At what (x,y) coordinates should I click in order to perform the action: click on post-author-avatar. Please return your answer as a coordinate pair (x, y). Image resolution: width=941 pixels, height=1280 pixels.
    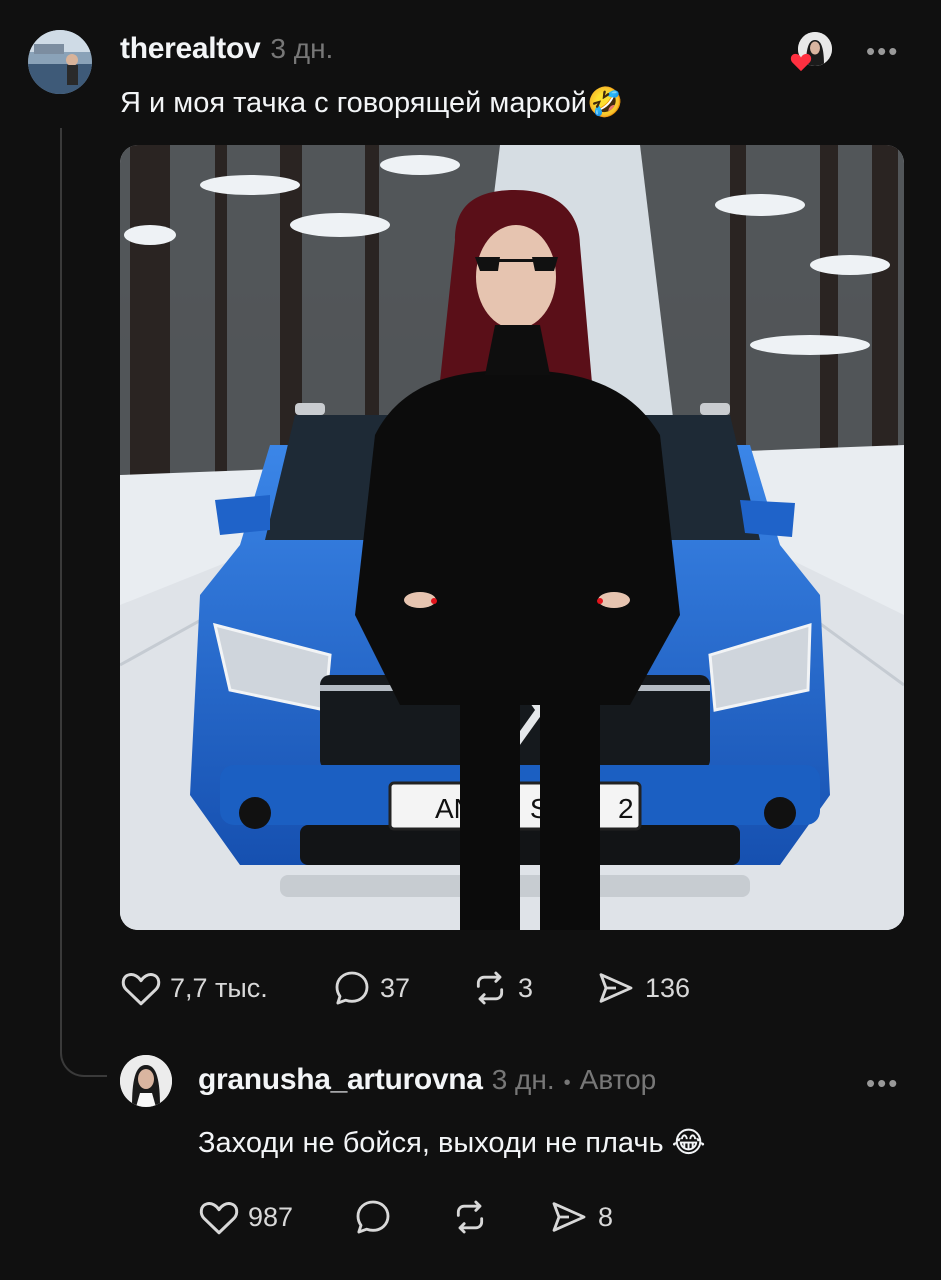
    Looking at the image, I should click on (60, 62).